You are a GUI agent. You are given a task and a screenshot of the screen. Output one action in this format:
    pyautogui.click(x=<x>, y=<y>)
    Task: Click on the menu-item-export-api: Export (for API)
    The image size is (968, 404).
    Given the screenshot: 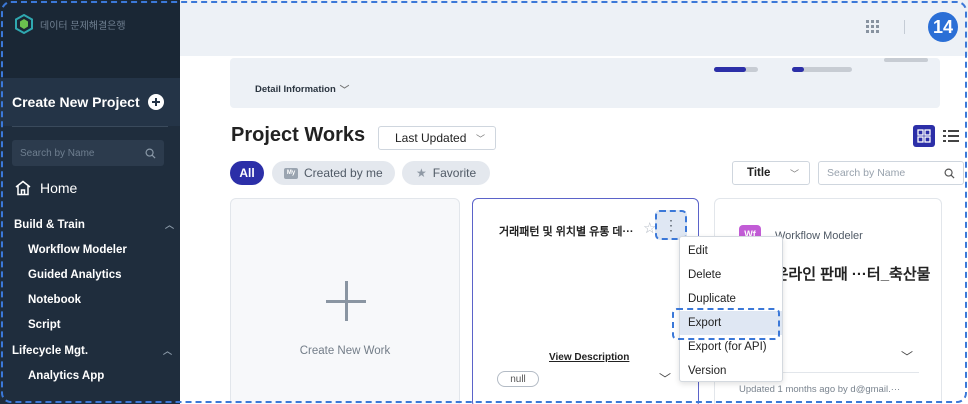 What is the action you would take?
    pyautogui.click(x=731, y=347)
    